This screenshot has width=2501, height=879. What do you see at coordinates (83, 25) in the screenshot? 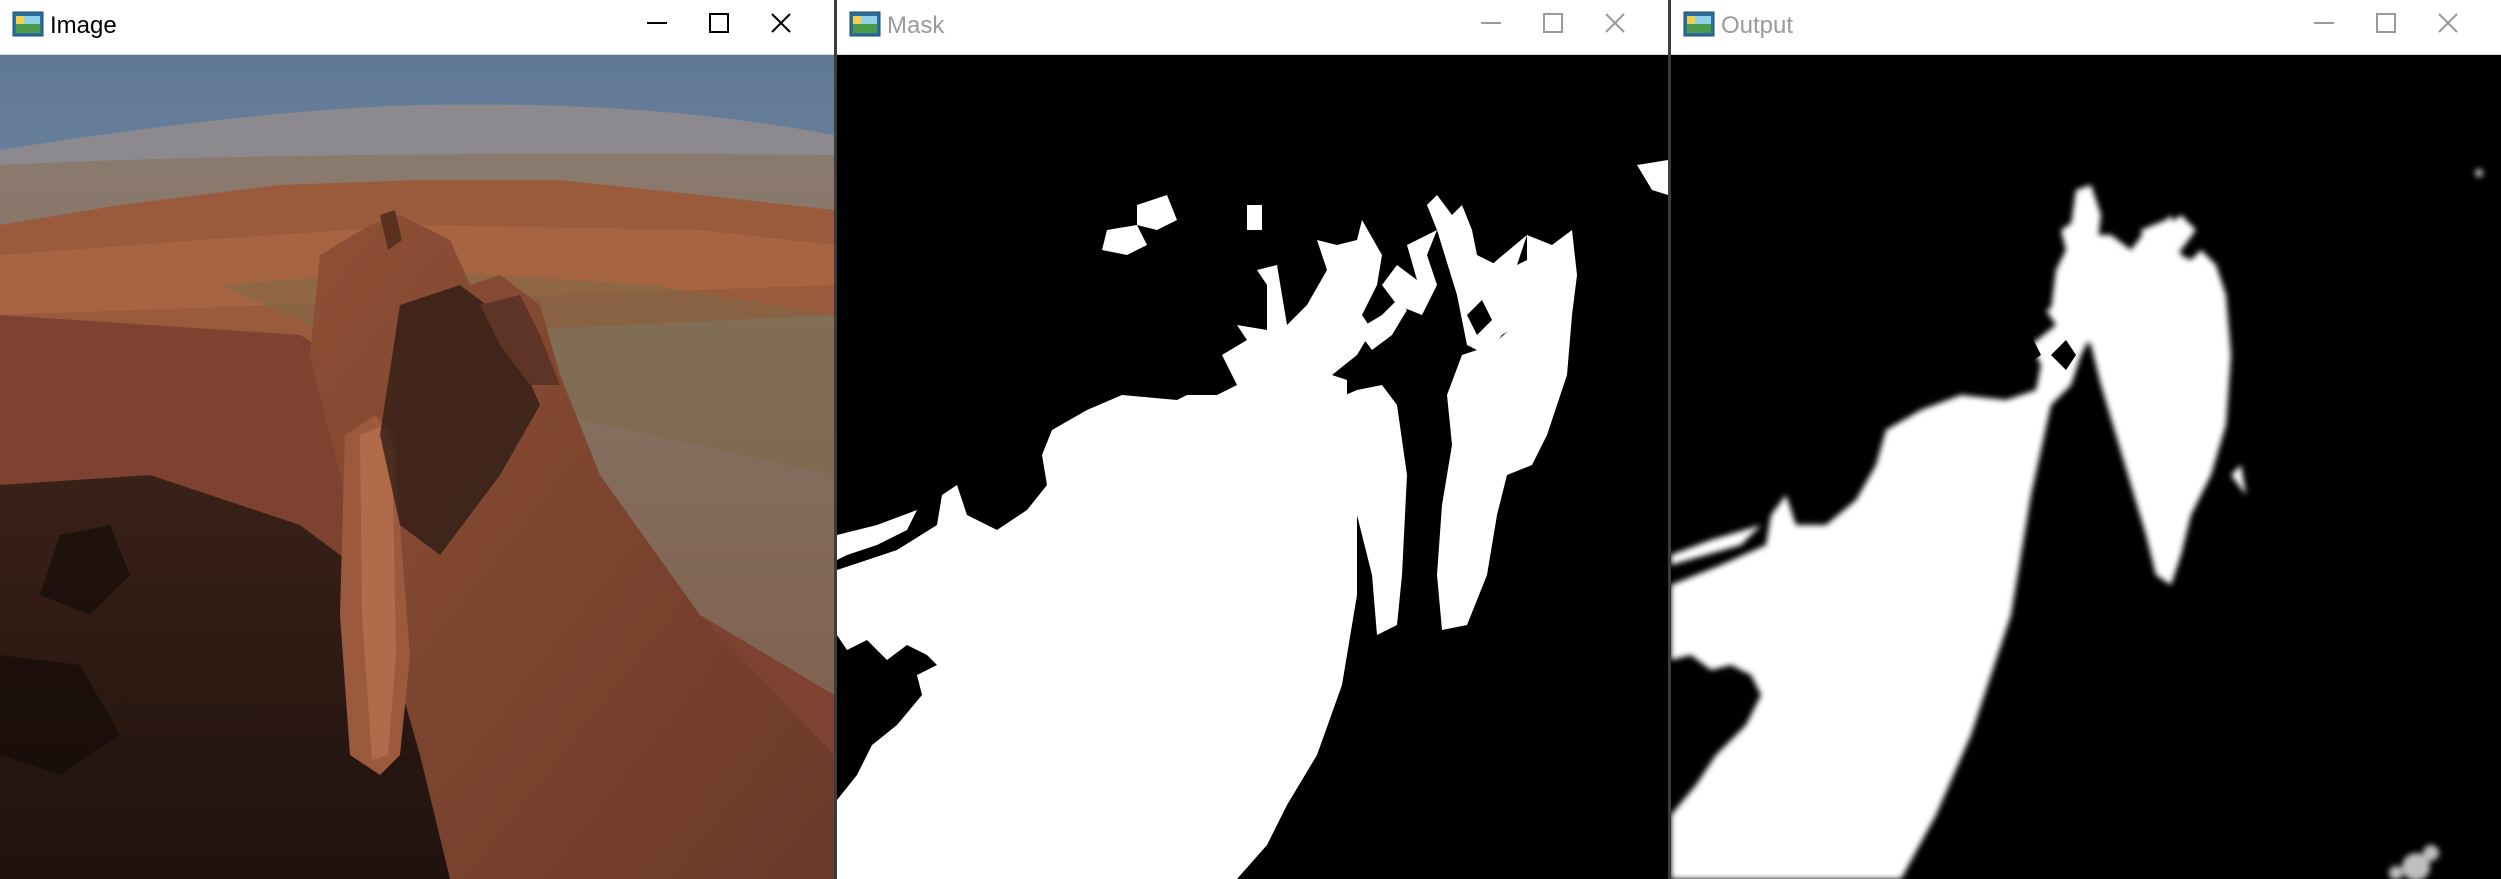
I see `window-title: Image` at bounding box center [83, 25].